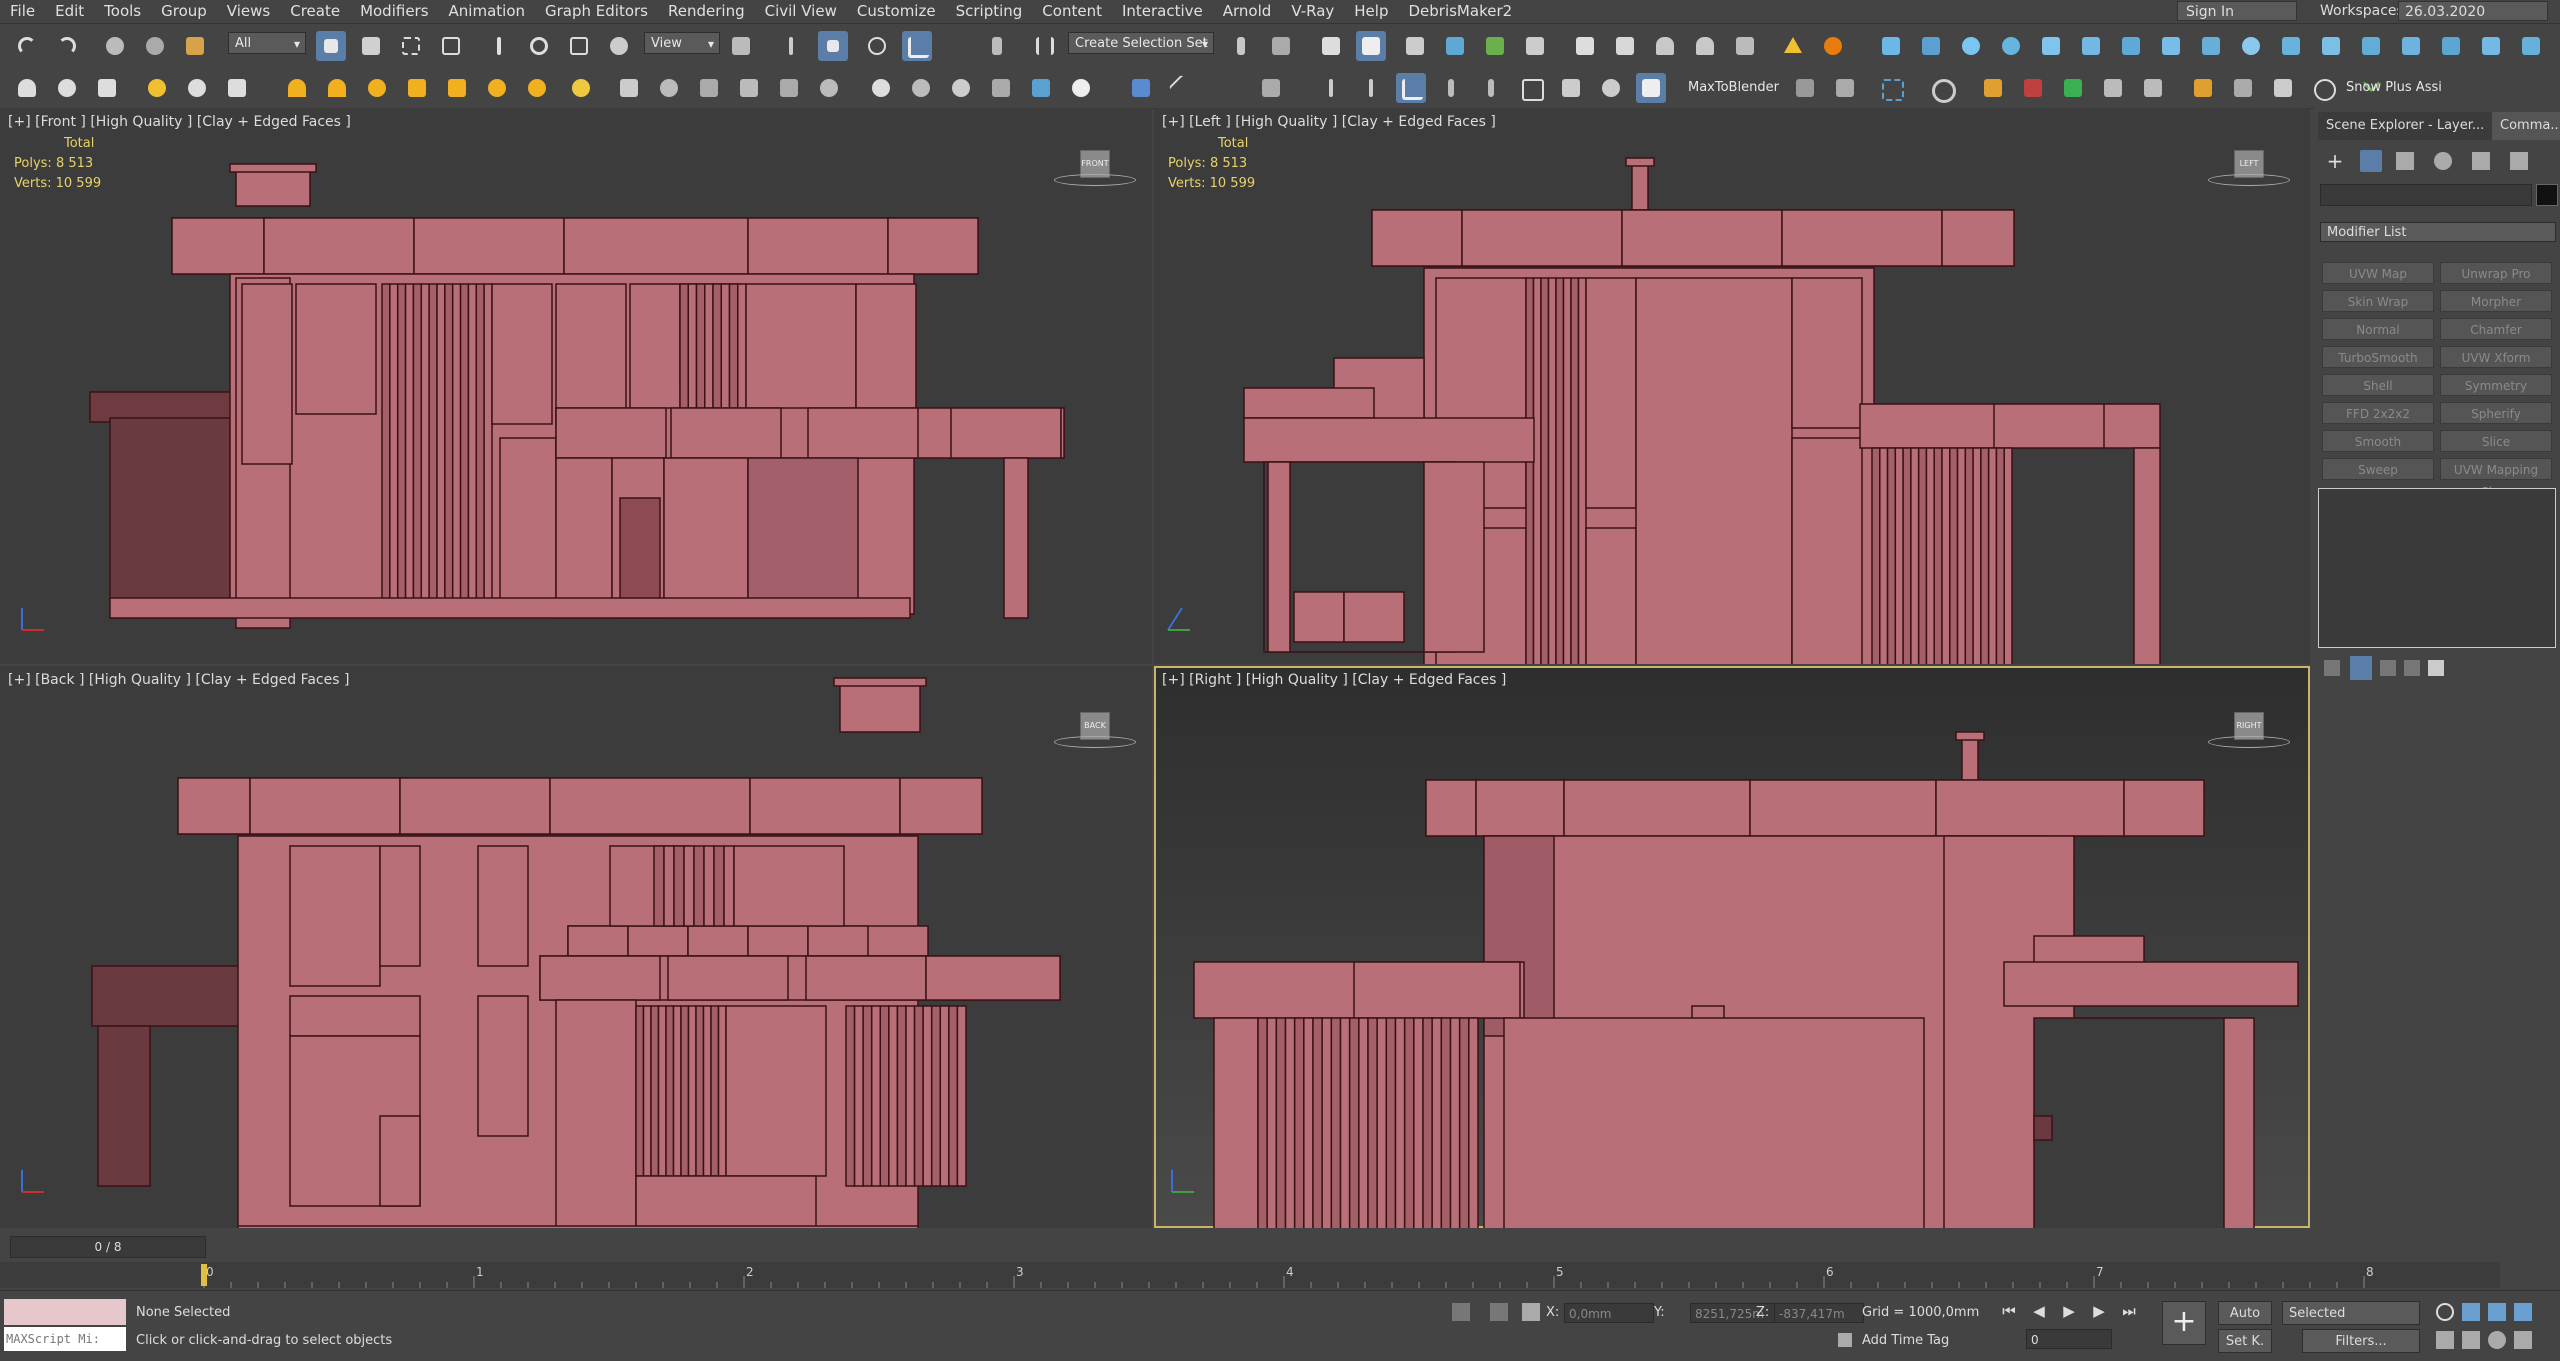 This screenshot has width=2560, height=1361. I want to click on track-bar: 0 1 2 3 4 5 6 7 8, so click(1250, 1275).